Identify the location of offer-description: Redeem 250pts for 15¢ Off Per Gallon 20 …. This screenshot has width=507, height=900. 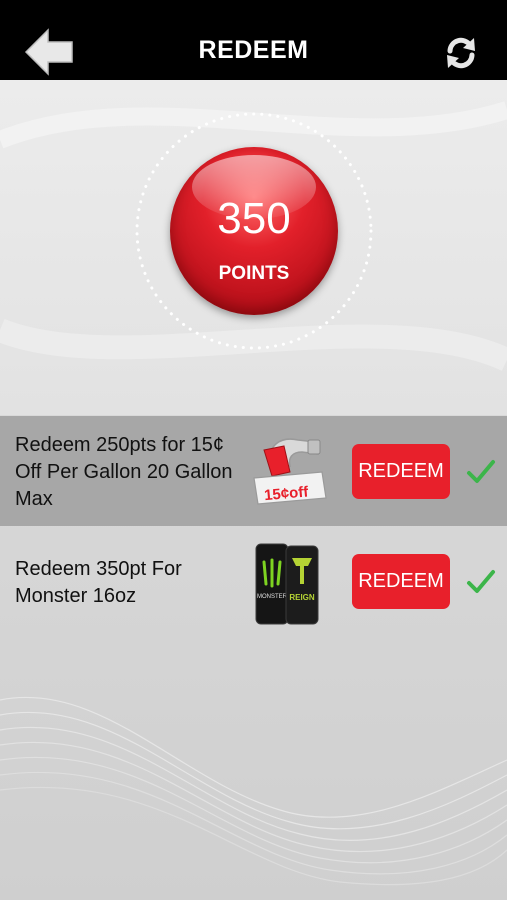
(124, 472).